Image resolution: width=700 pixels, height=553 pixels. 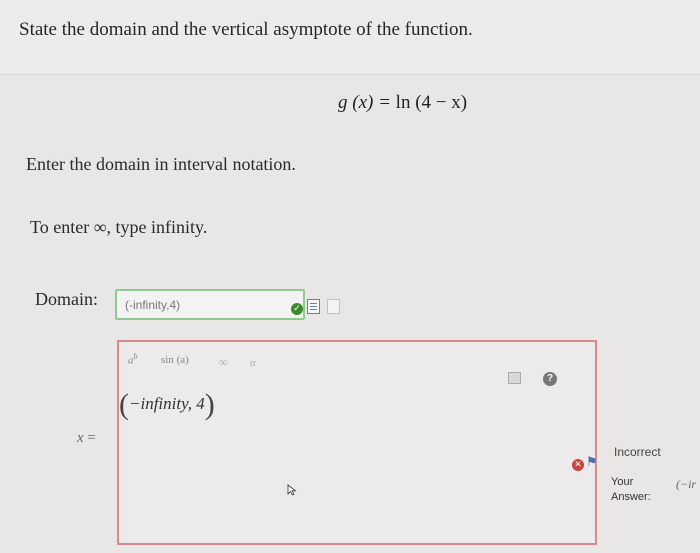 I want to click on error-icon: ✕, so click(x=578, y=465).